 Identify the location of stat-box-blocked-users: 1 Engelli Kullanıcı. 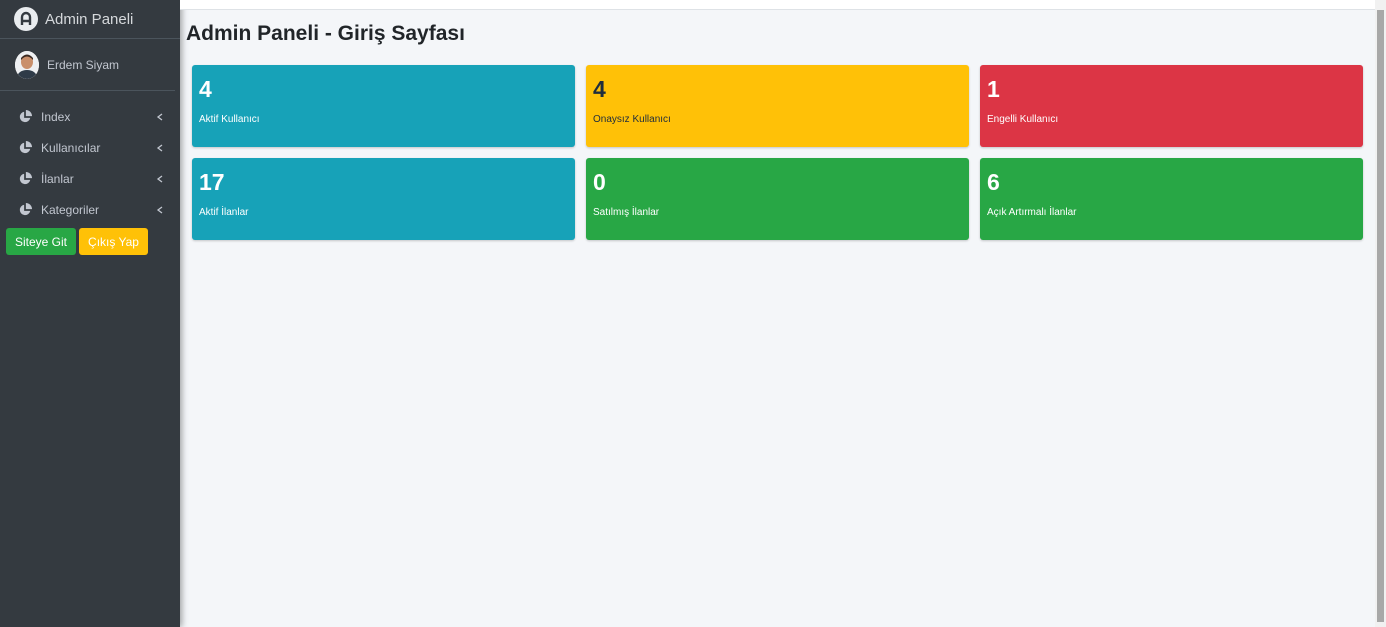
(1171, 106).